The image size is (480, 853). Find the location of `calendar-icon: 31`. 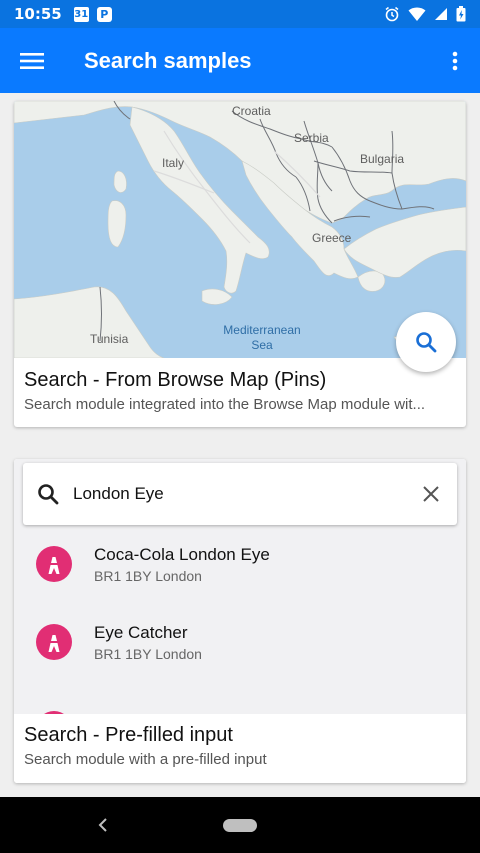

calendar-icon: 31 is located at coordinates (81, 14).